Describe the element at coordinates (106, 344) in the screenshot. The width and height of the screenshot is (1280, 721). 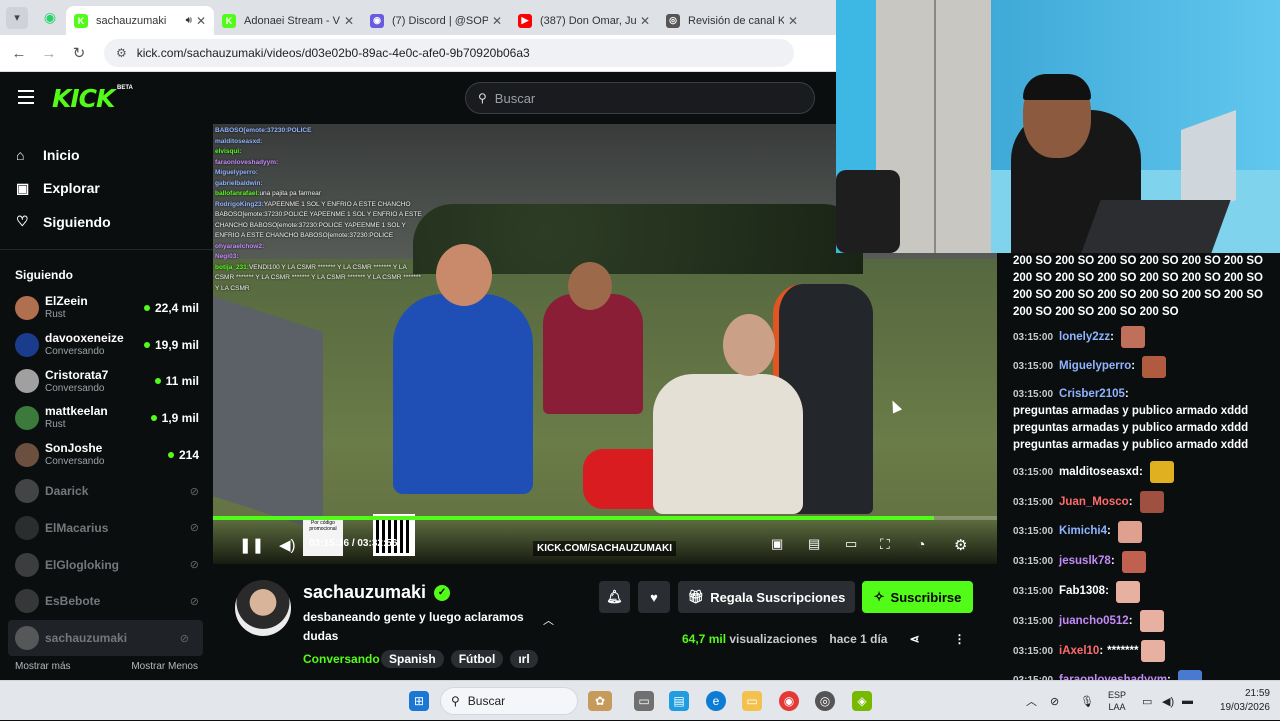
I see `following-item: davooxeneize Conversando 19,9 mil` at that location.